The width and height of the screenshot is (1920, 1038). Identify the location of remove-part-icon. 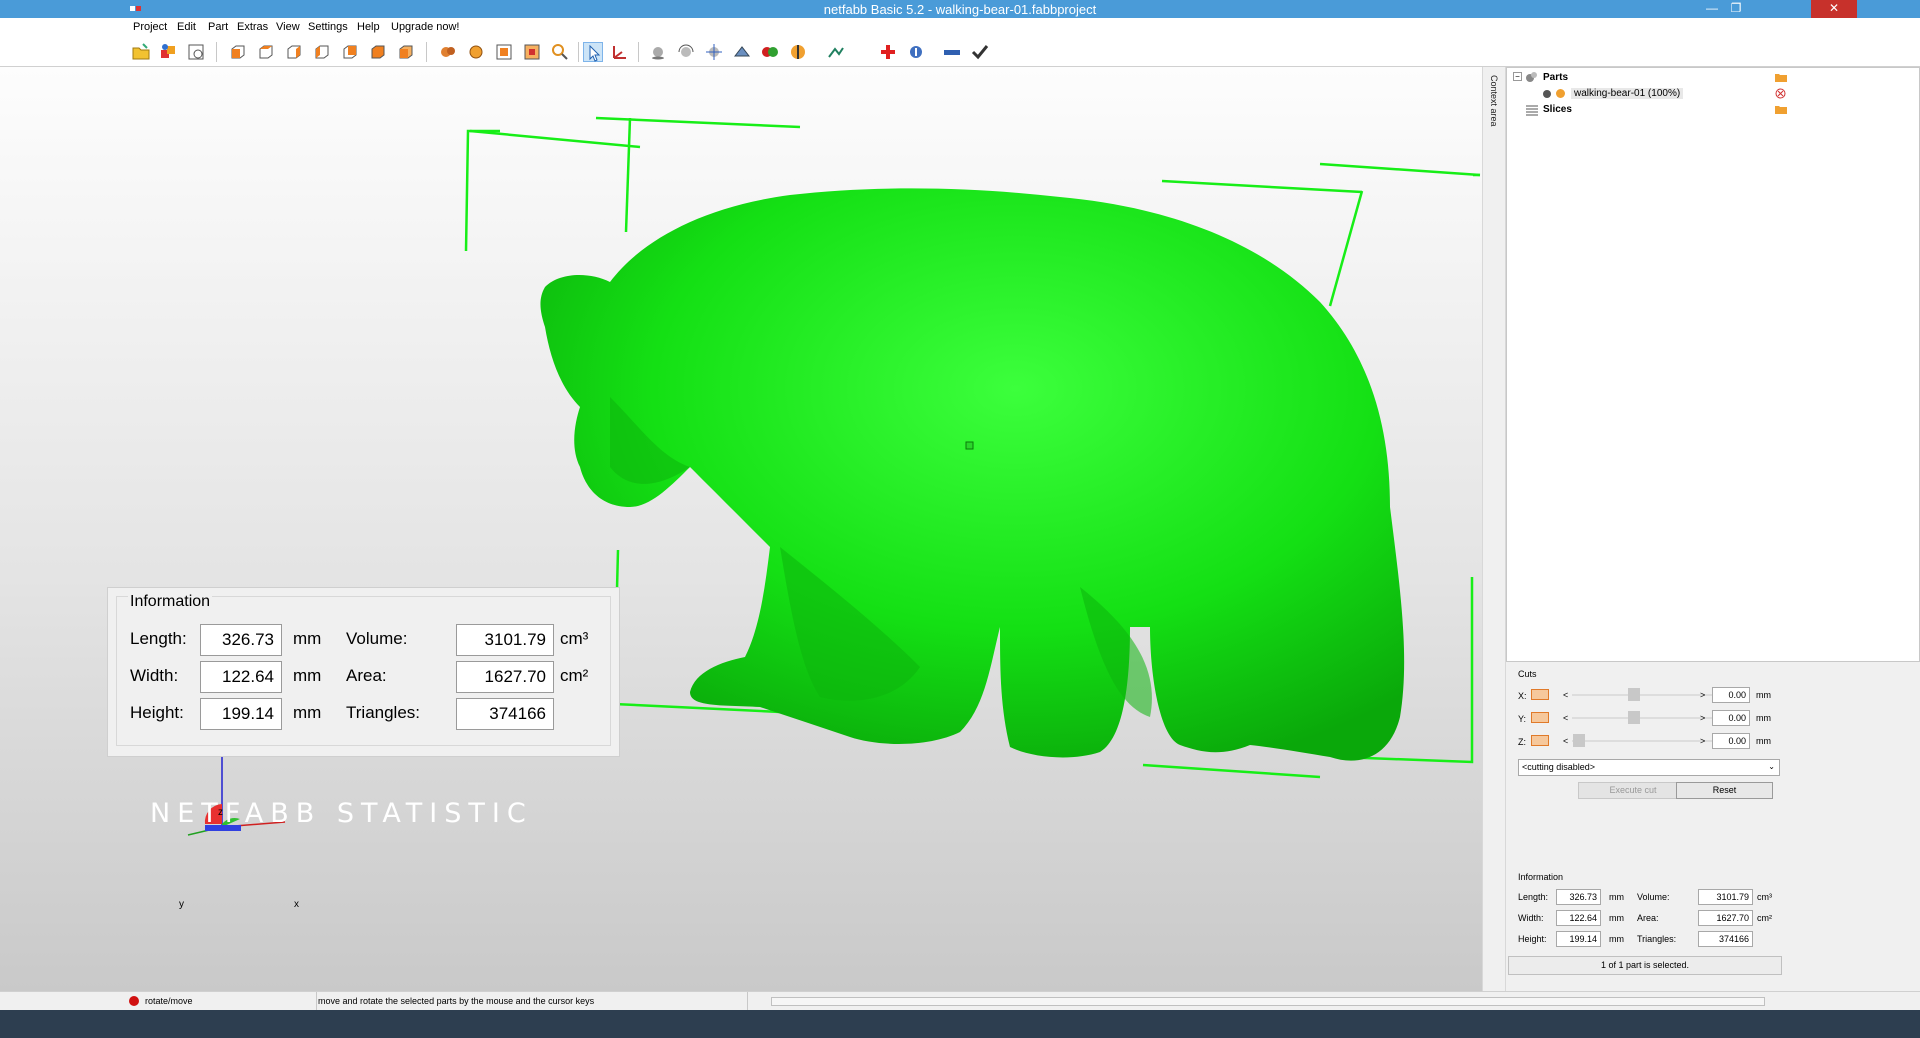
(1780, 93).